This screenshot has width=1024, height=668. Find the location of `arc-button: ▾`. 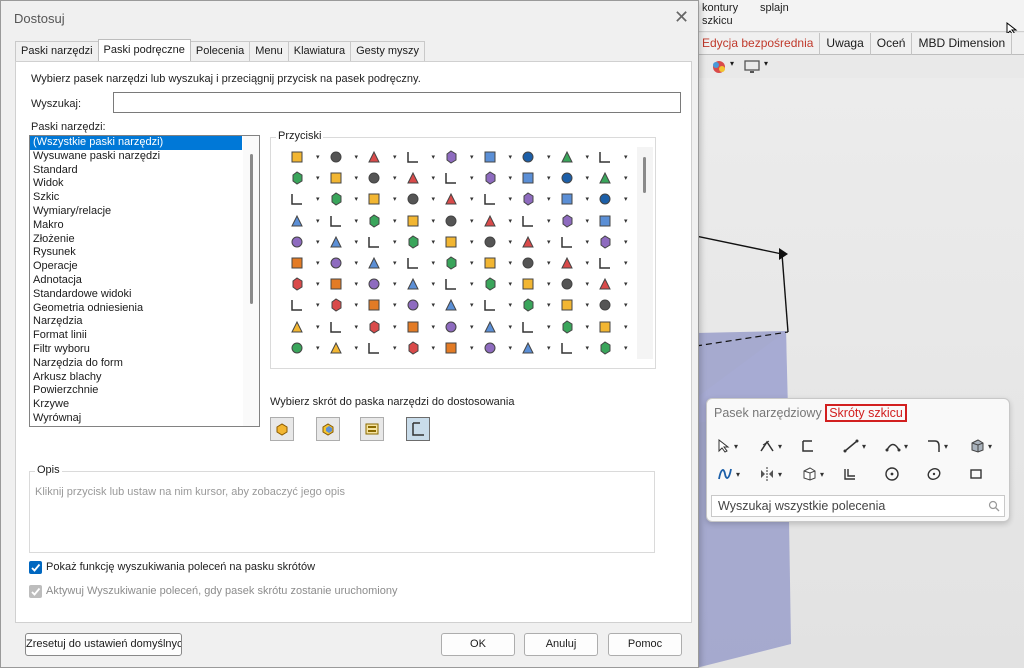

arc-button: ▾ is located at coordinates (906, 446).